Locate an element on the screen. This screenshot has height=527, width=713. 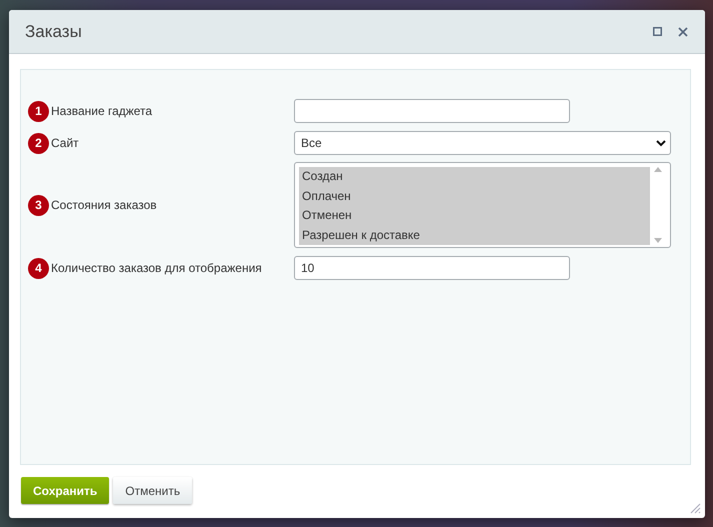
list-option: Отменен is located at coordinates (474, 216).